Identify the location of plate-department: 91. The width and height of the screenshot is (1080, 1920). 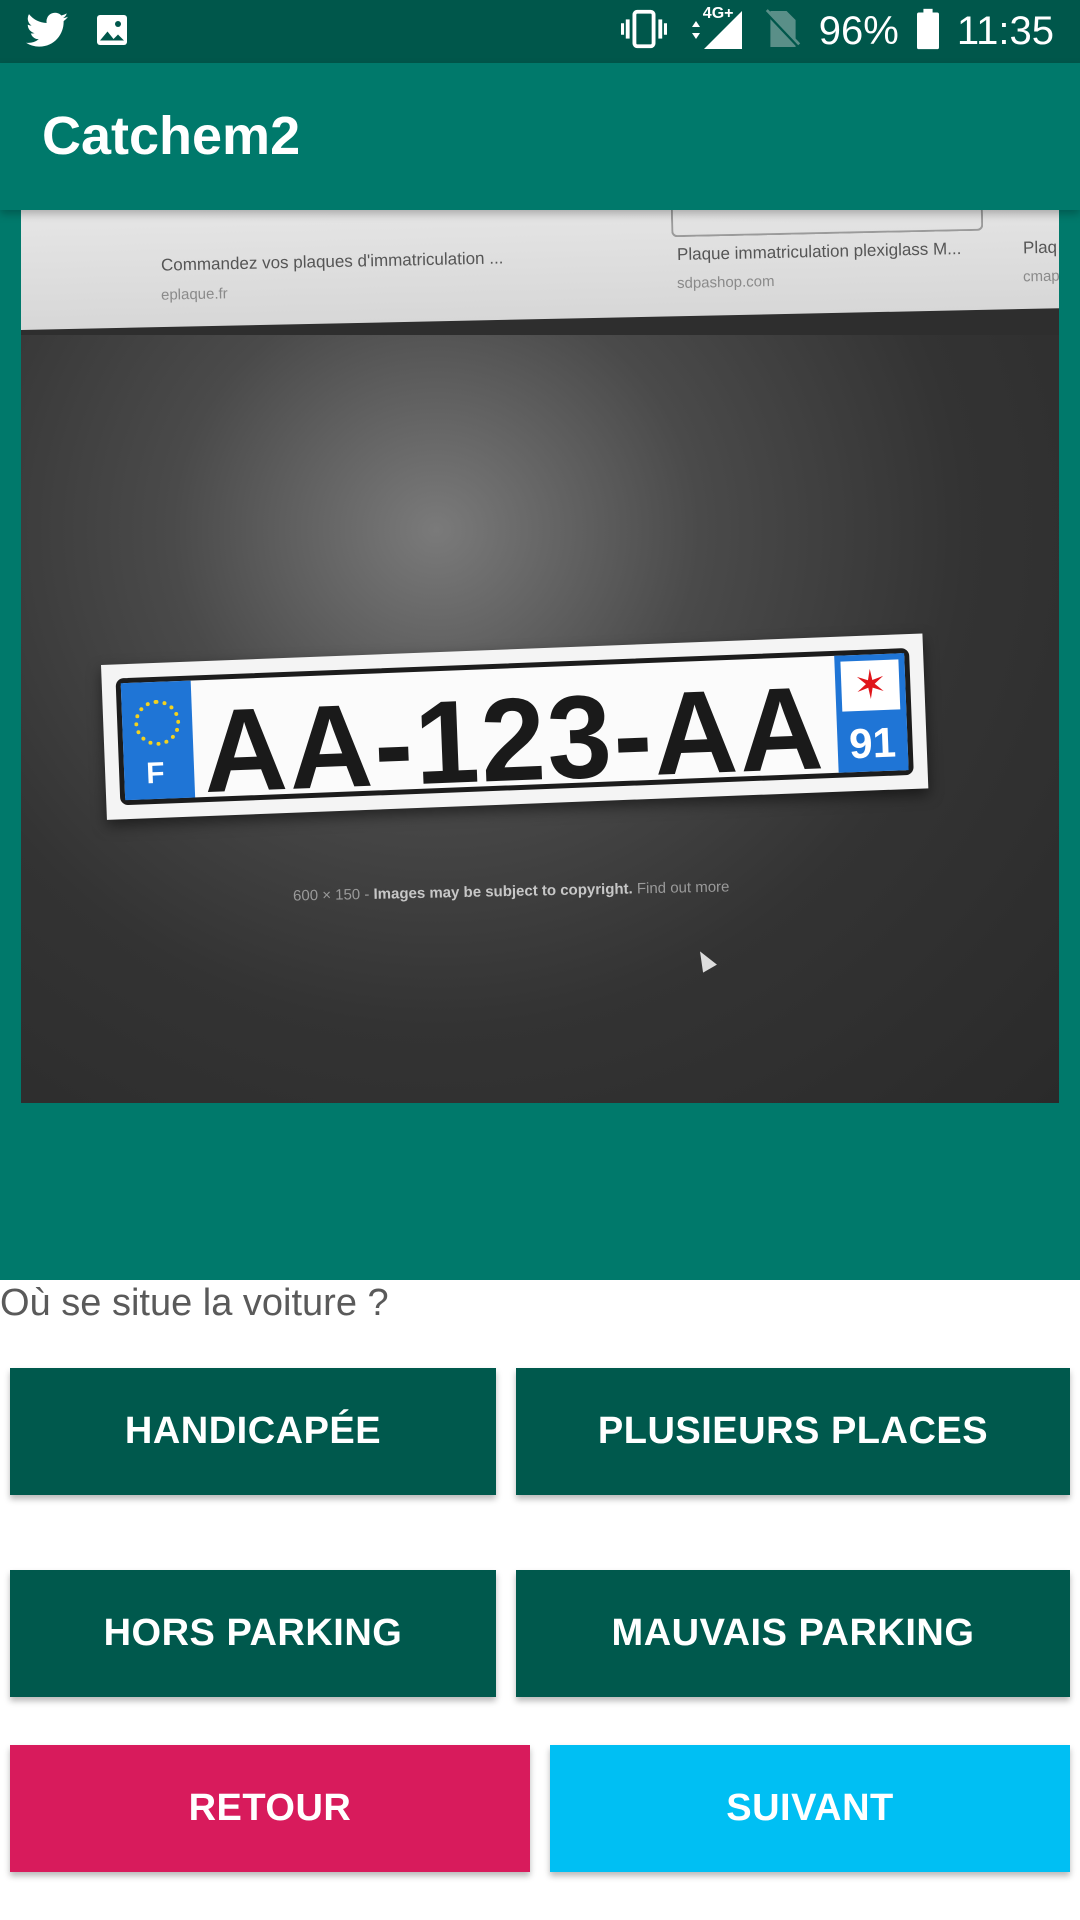
(872, 743).